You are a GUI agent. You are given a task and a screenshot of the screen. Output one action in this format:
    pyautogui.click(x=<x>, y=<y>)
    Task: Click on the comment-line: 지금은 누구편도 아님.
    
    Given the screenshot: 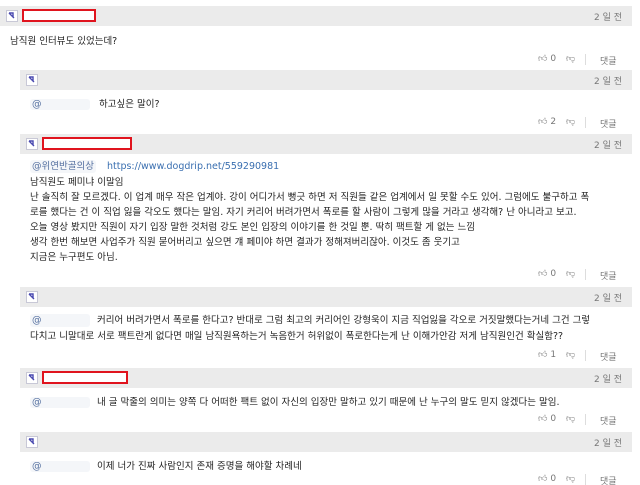 What is the action you would take?
    pyautogui.click(x=74, y=257)
    